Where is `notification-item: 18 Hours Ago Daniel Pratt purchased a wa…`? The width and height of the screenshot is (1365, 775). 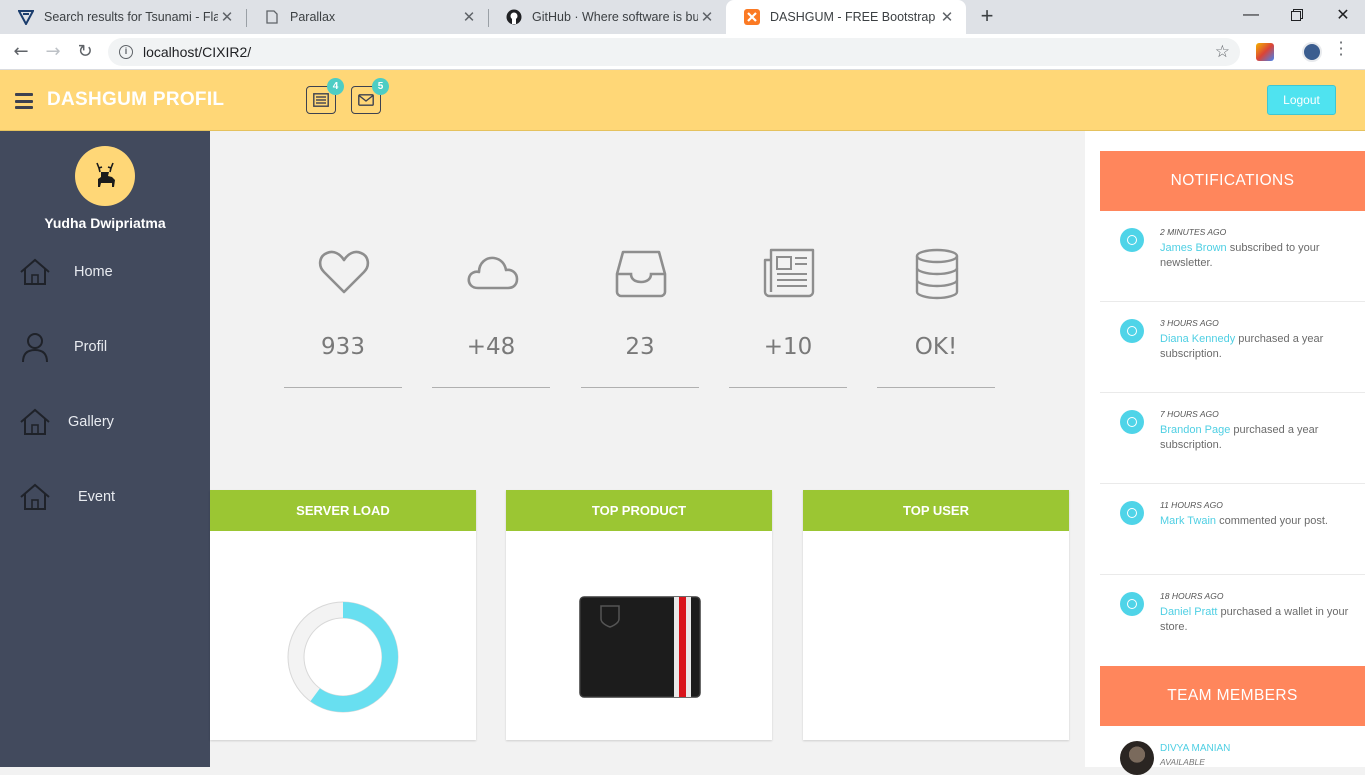
notification-item: 18 Hours Ago Daniel Pratt purchased a wa… is located at coordinates (1232, 620).